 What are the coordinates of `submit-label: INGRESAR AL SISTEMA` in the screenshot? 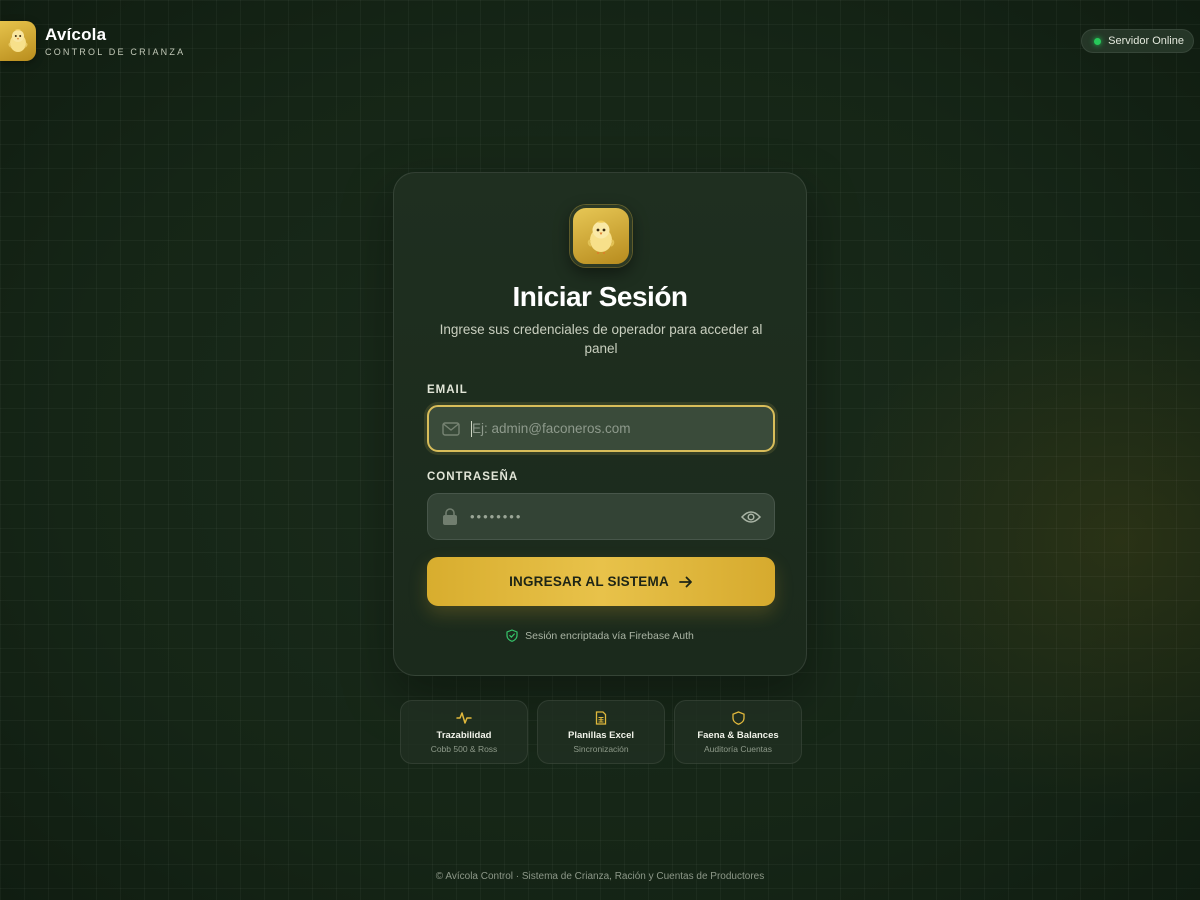 It's located at (589, 581).